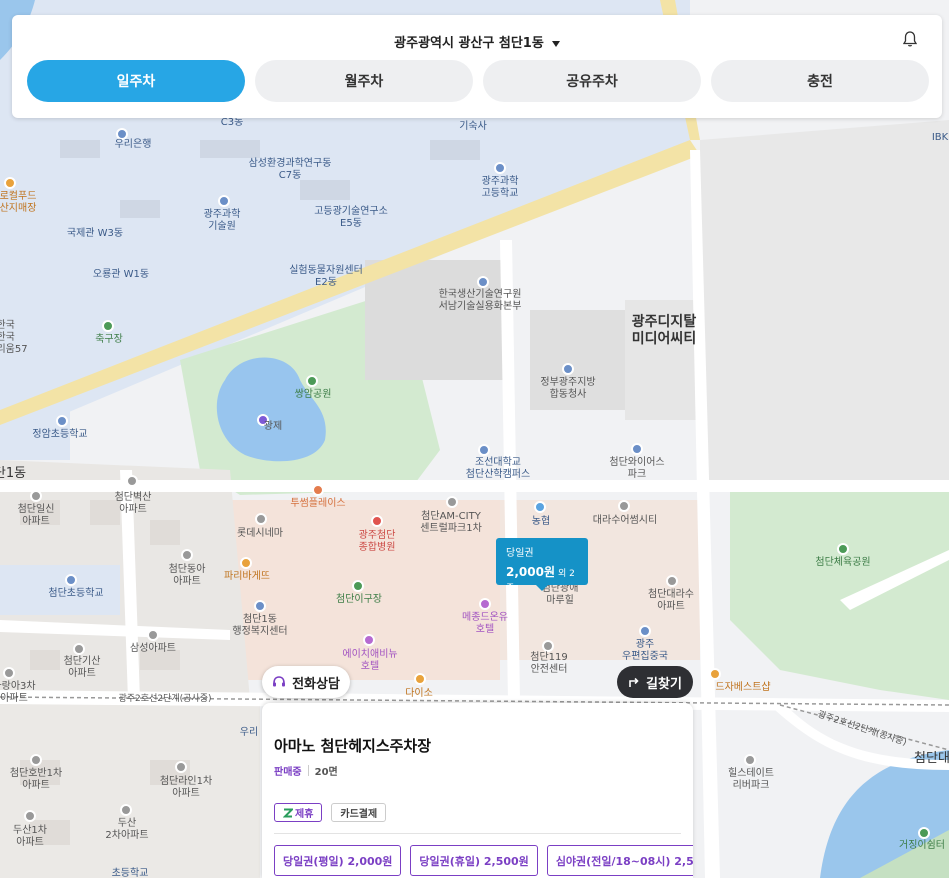 The height and width of the screenshot is (878, 949). What do you see at coordinates (751, 779) in the screenshot?
I see `map-label: 힐스테이트 리버파크` at bounding box center [751, 779].